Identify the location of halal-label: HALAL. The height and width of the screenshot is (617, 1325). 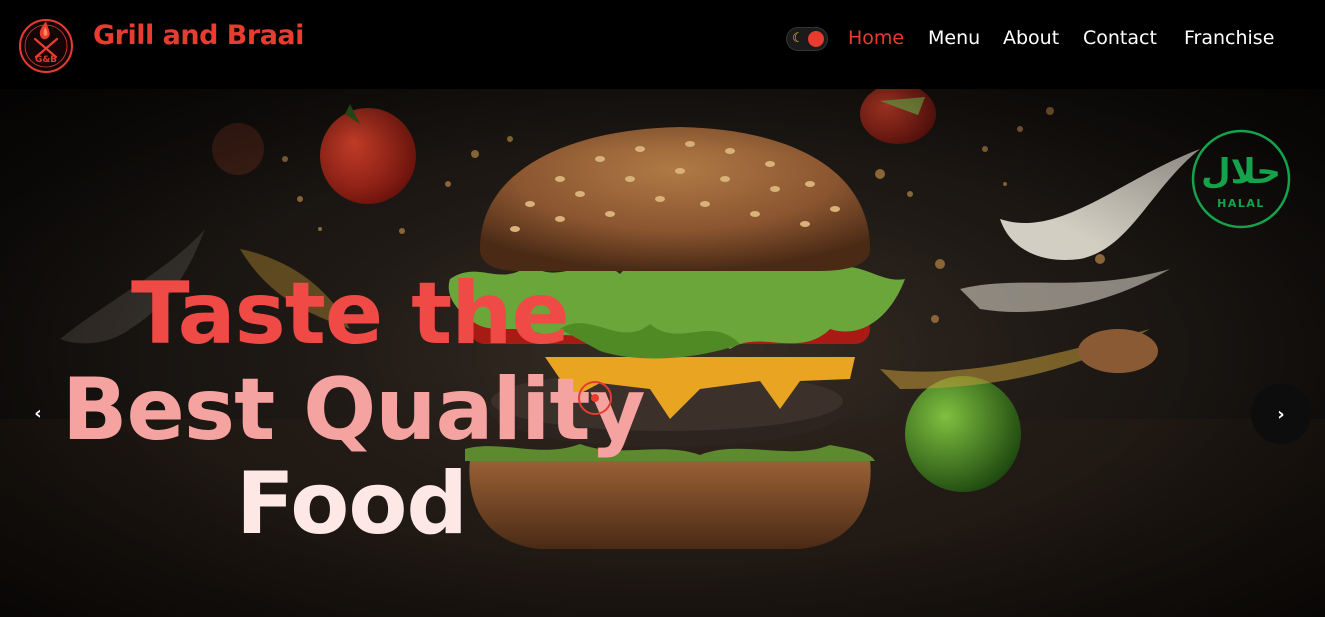
(1241, 203).